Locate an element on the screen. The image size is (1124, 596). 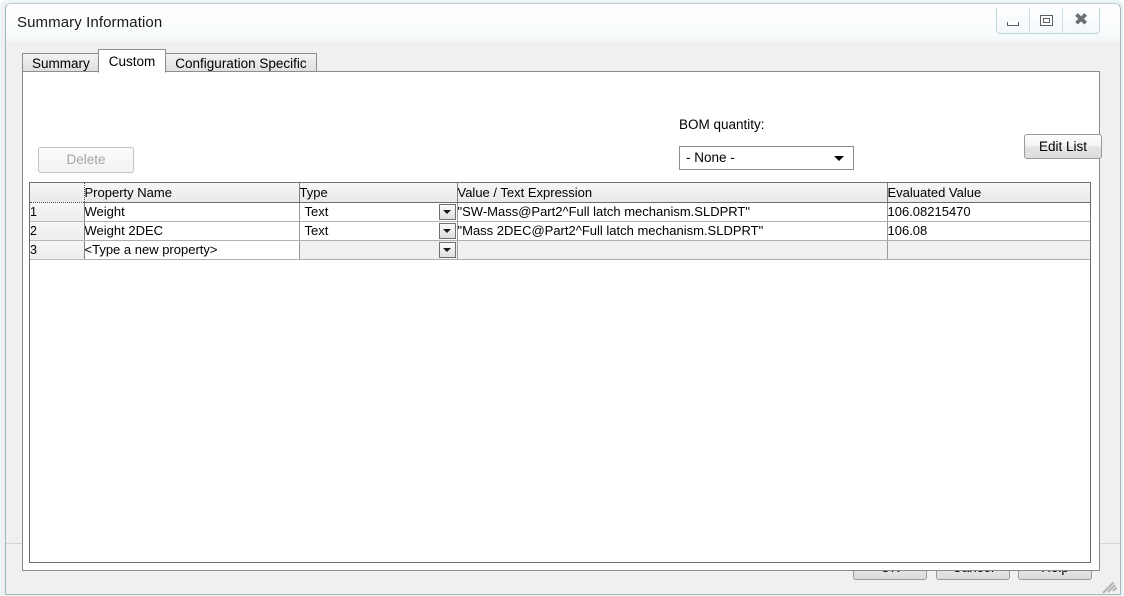
resize-grip-icon is located at coordinates (1110, 586).